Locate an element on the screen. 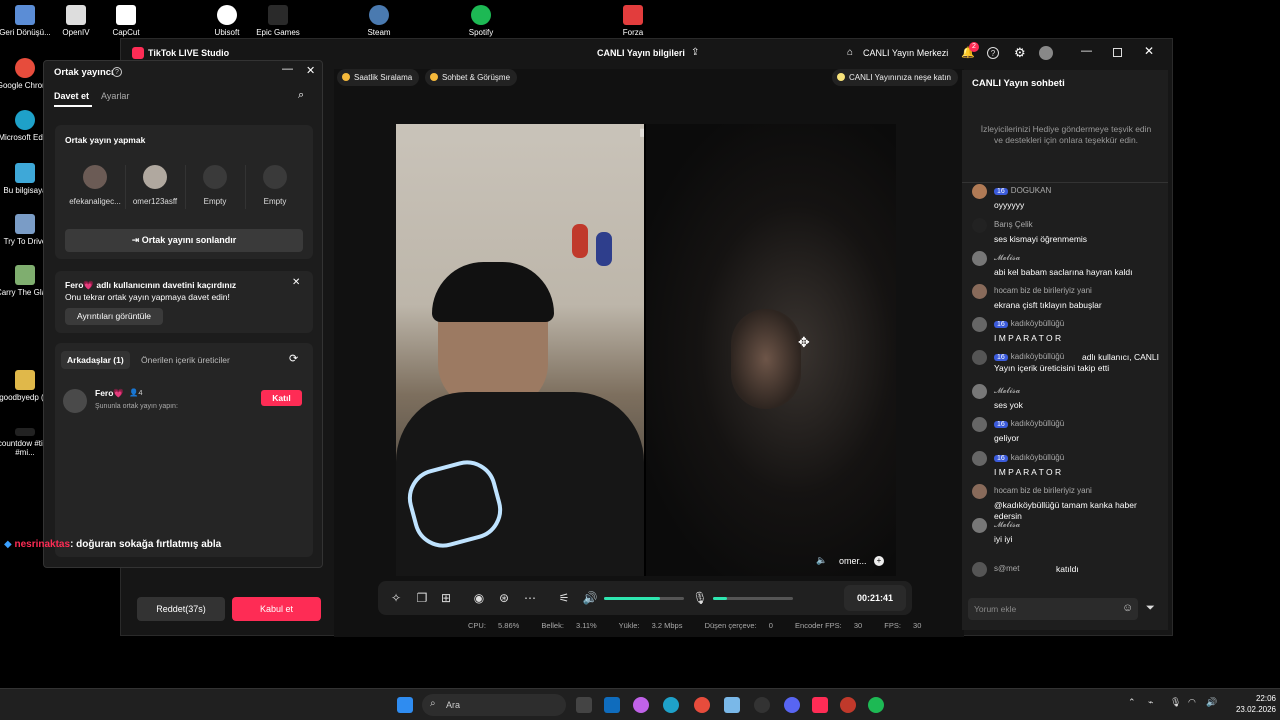 This screenshot has height=720, width=1280. join-button: Katıl is located at coordinates (281, 398).